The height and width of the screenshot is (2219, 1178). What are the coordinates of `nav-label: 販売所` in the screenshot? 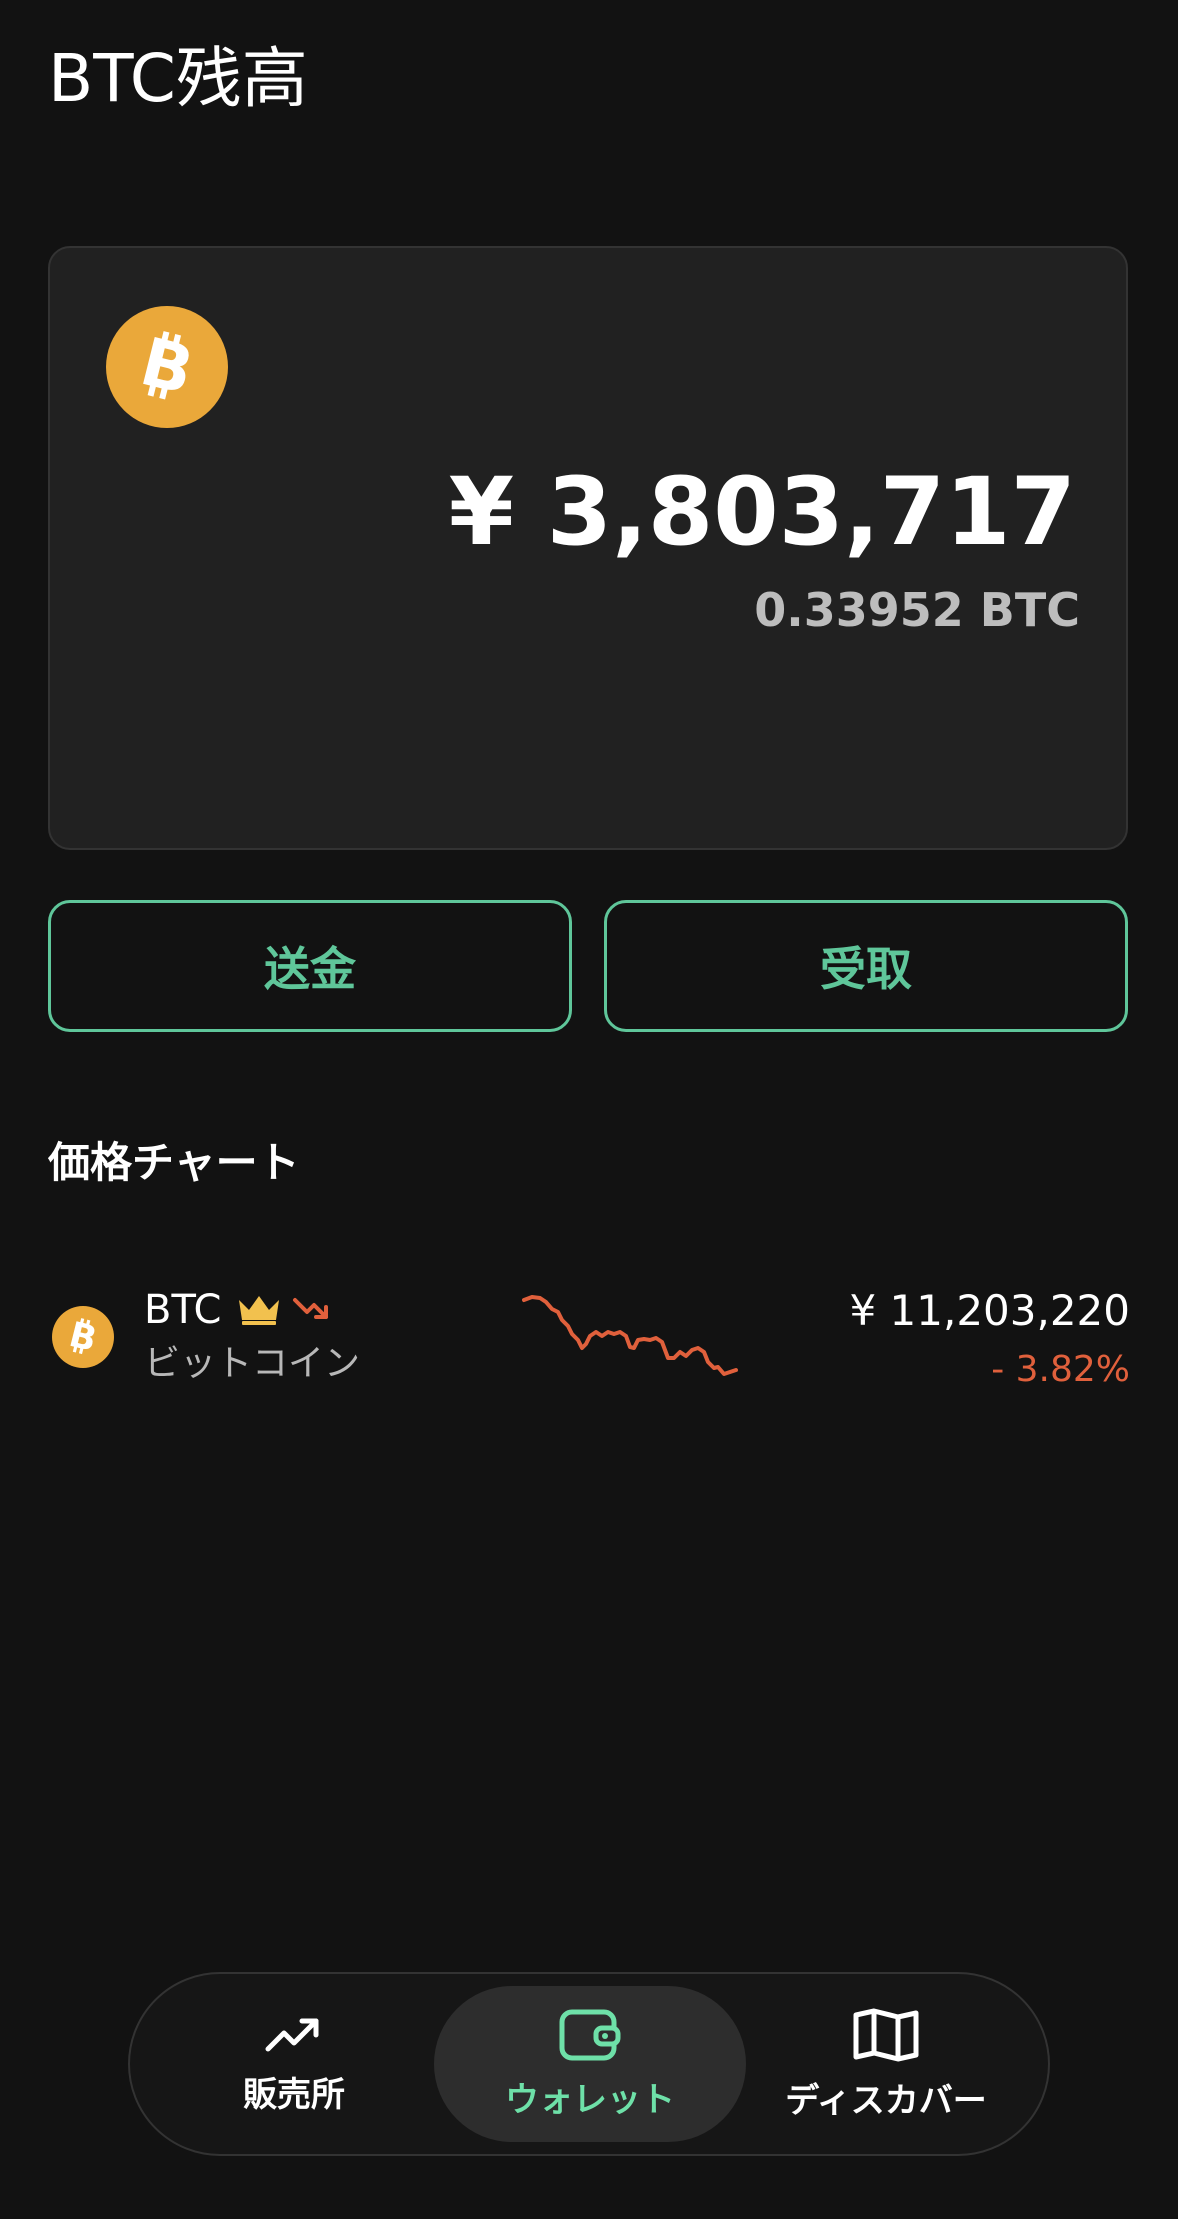 It's located at (294, 2094).